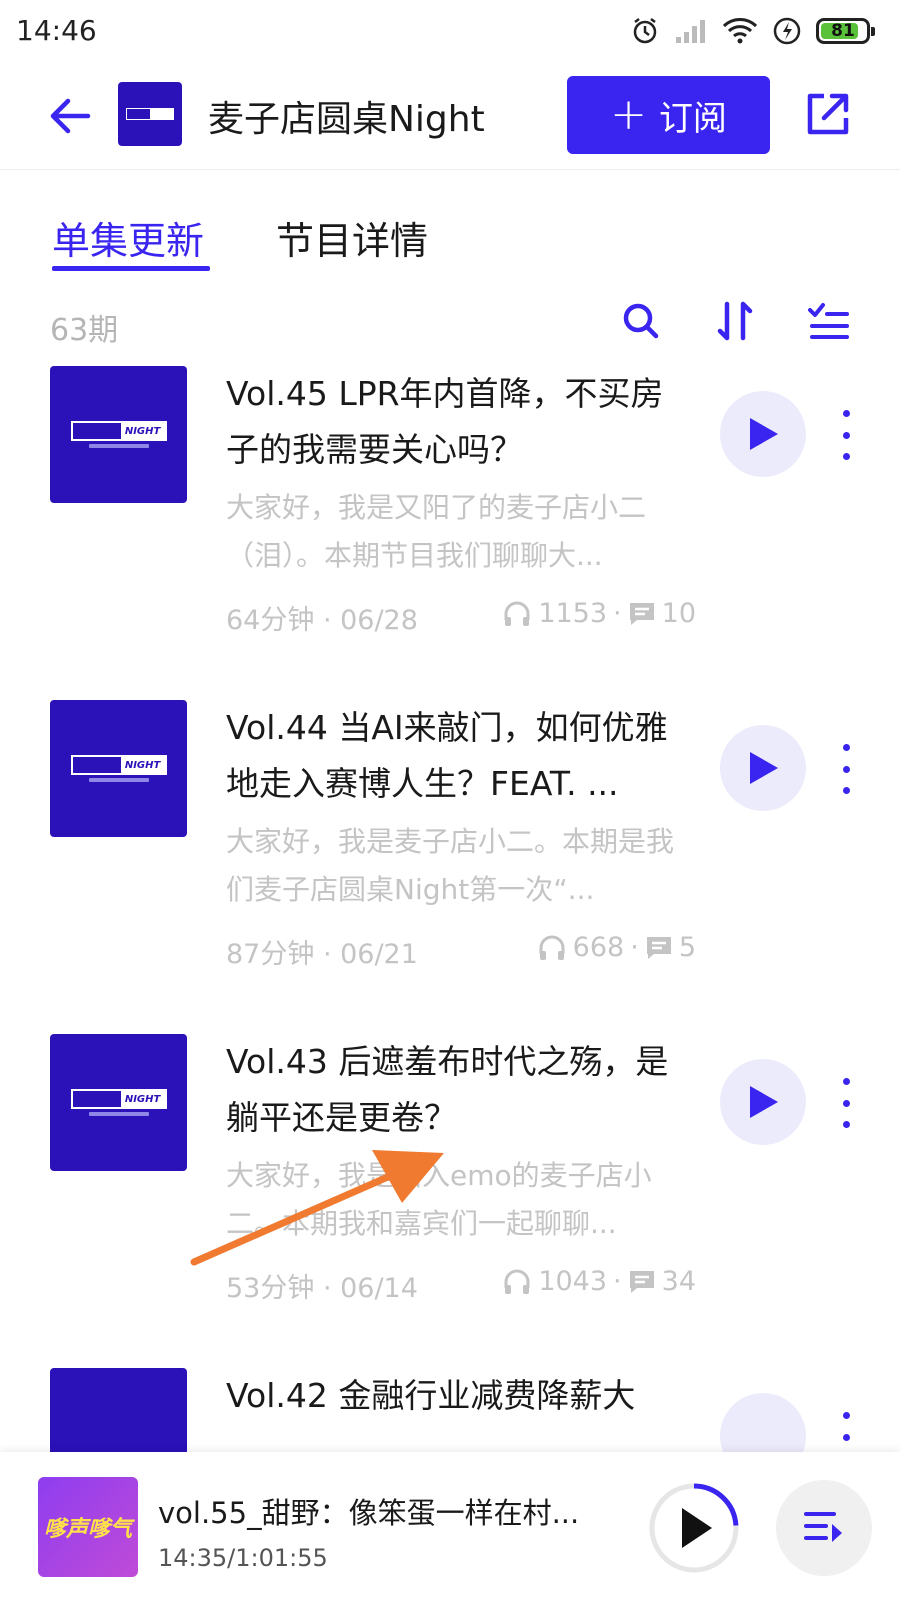  I want to click on search-icon, so click(641, 321).